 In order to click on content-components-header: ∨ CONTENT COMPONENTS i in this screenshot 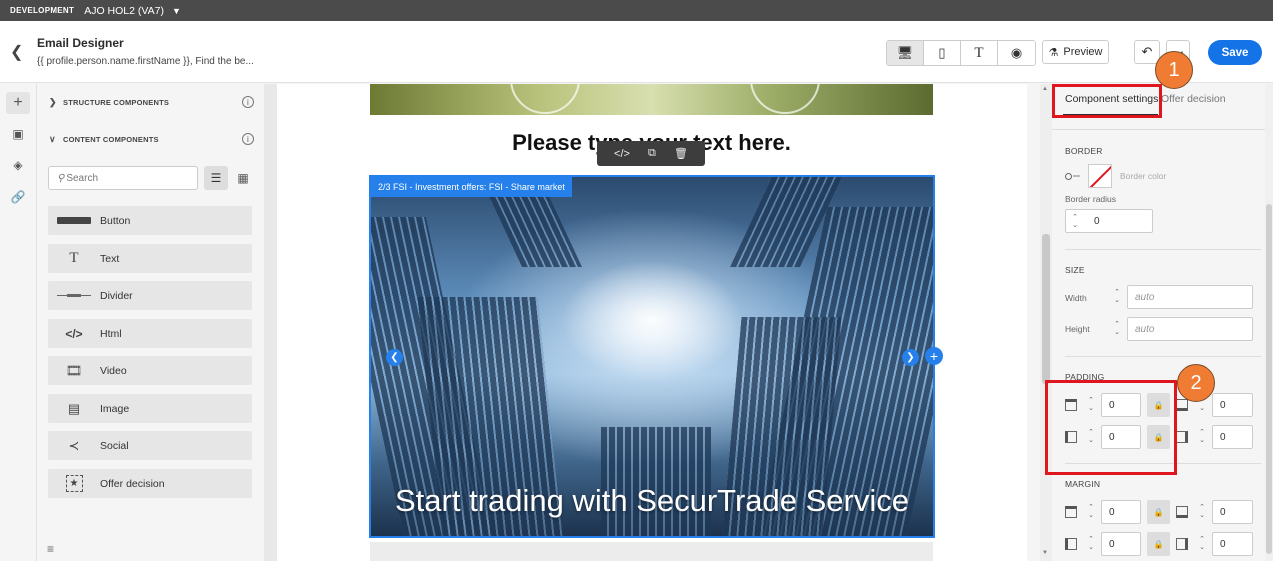, I will do `click(151, 139)`.